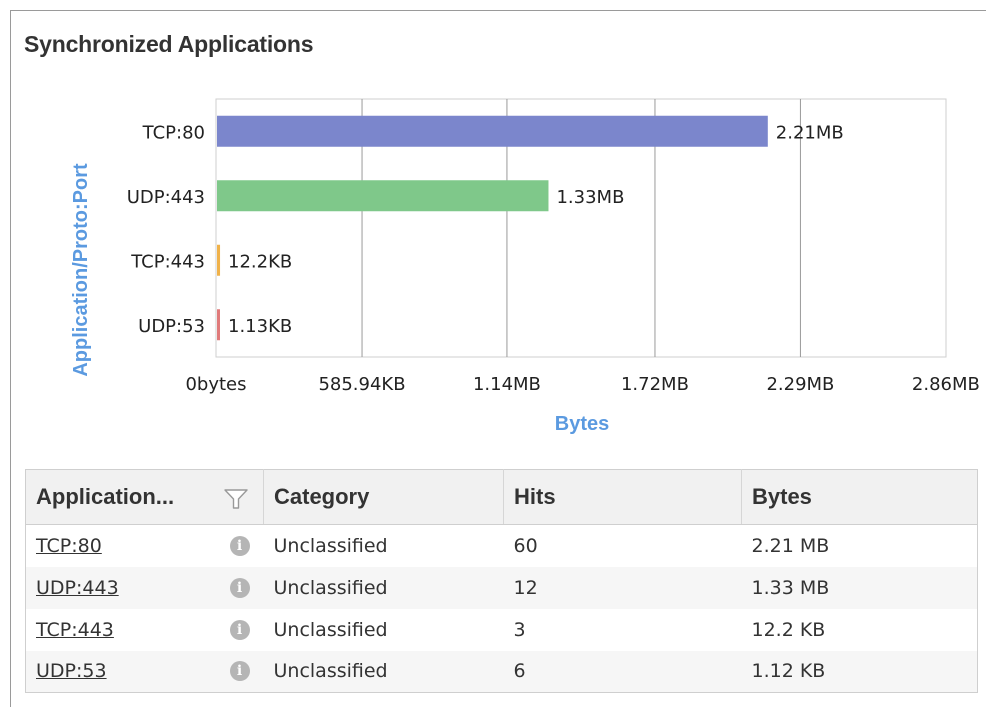 This screenshot has width=986, height=707. I want to click on data-label: 12.2KB, so click(260, 261).